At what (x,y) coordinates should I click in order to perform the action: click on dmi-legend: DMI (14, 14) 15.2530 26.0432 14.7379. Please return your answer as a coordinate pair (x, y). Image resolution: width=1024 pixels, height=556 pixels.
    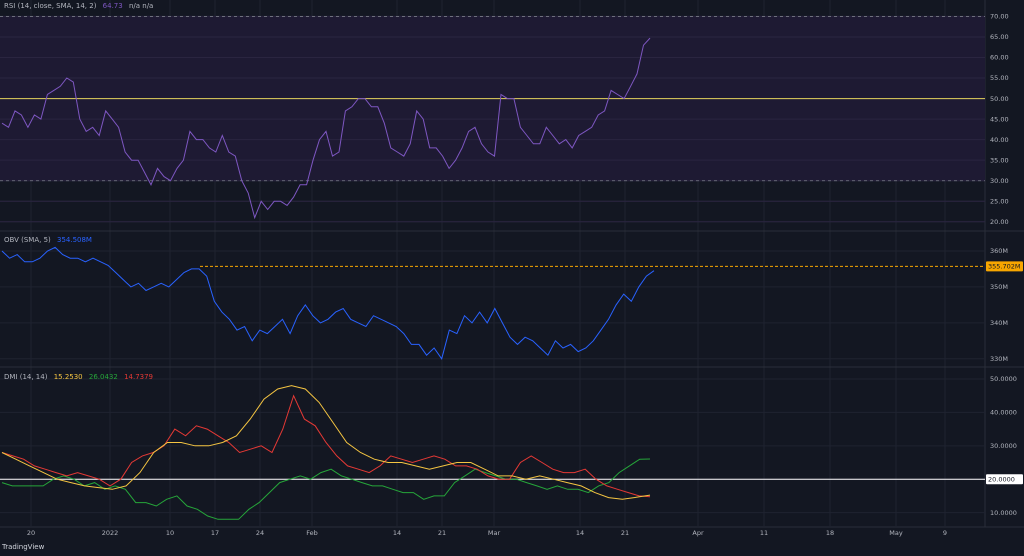
    Looking at the image, I should click on (80, 377).